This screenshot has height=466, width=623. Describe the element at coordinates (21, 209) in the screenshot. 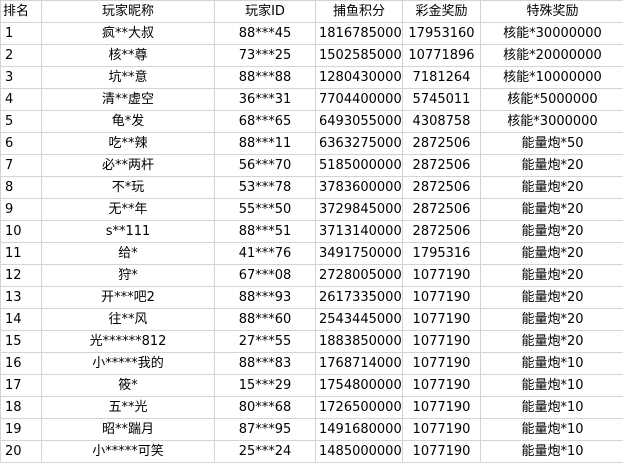

I see `cell-rank: 9` at that location.